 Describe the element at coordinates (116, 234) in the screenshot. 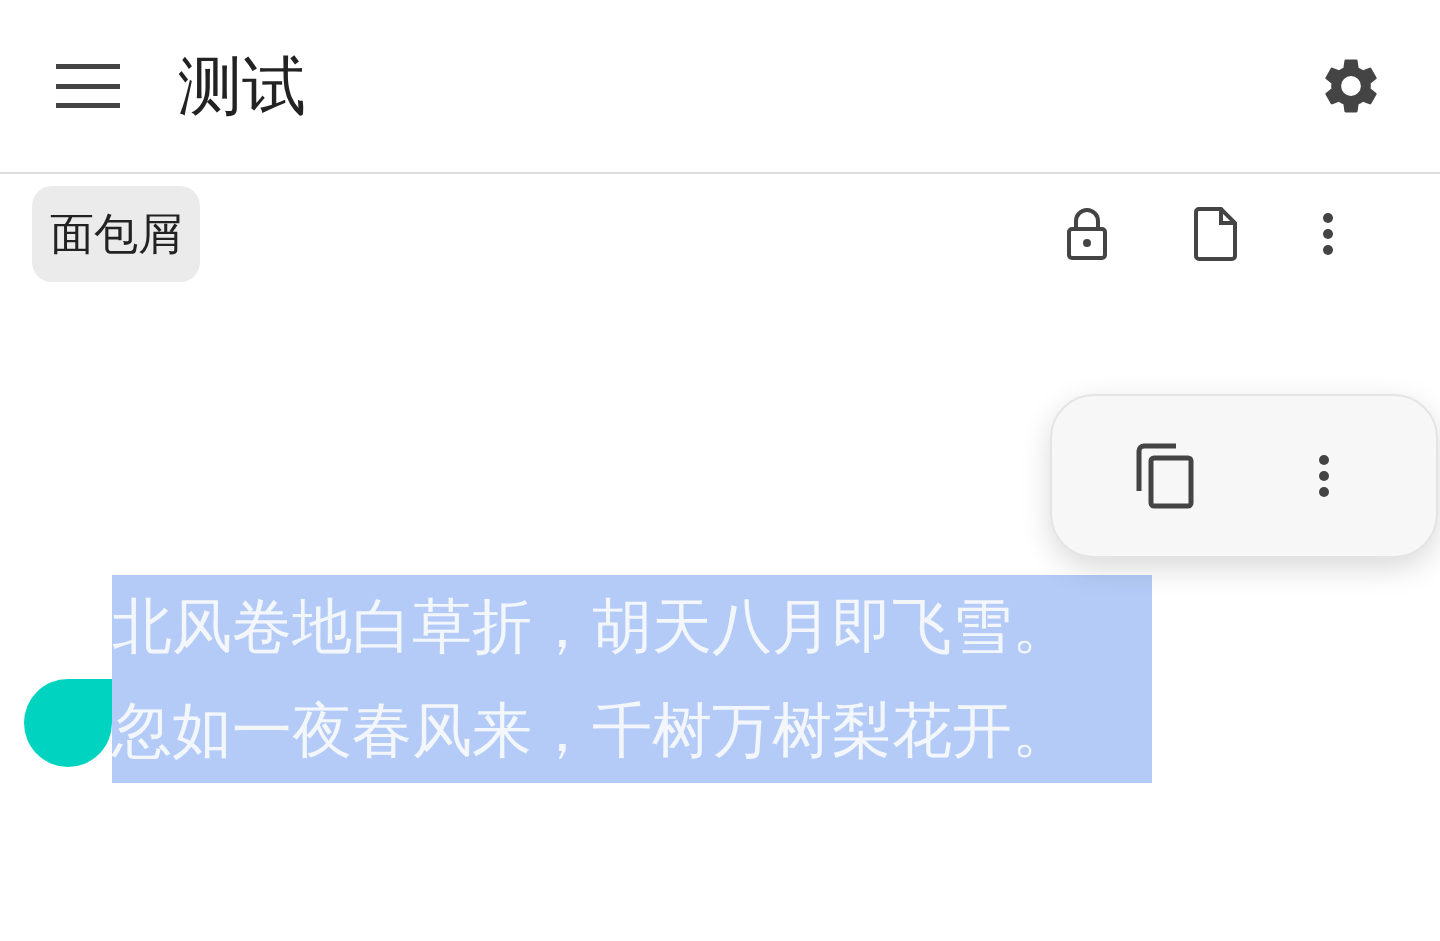

I see `breadcrumb-chip: 面包屑` at that location.